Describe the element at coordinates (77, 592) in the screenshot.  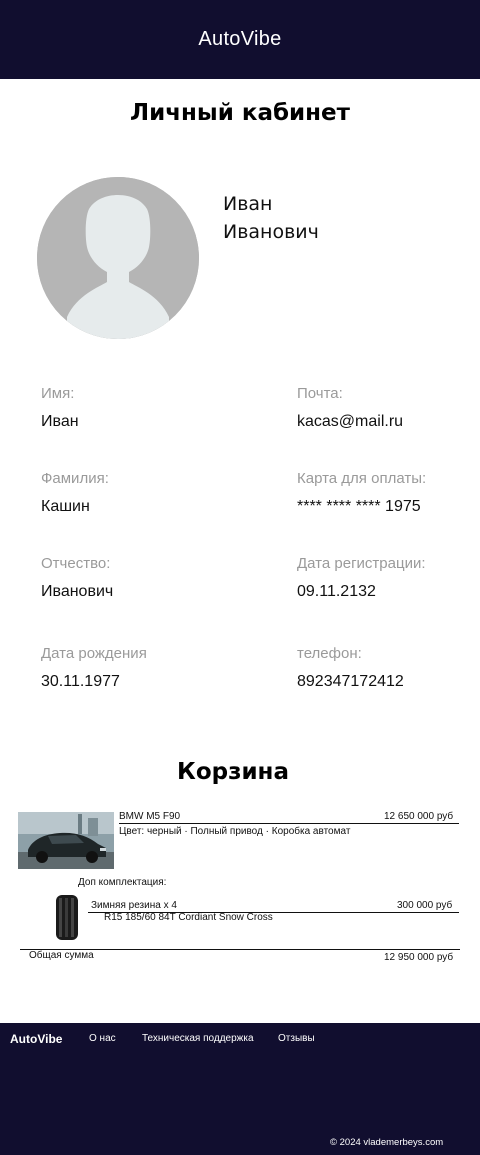
I see `field-patronymic-value: Иванович` at that location.